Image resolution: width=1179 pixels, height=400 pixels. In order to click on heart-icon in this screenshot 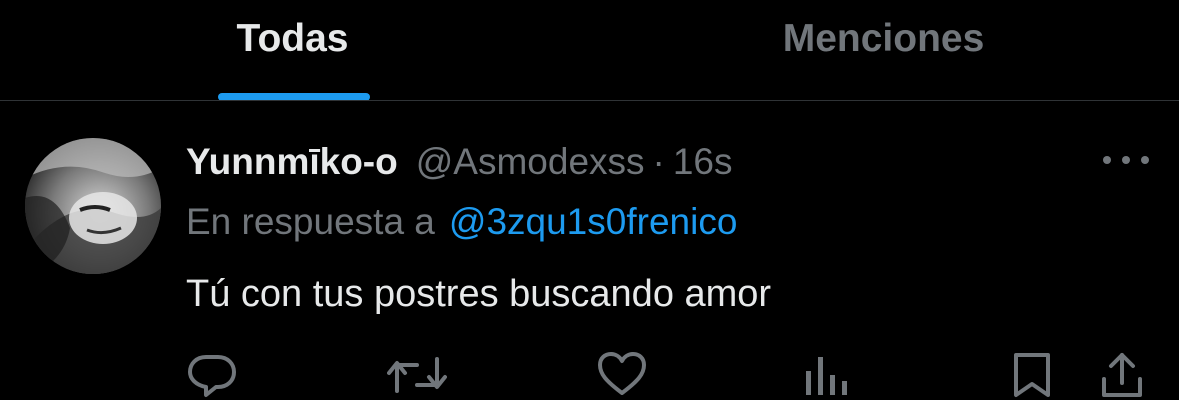, I will do `click(622, 375)`.